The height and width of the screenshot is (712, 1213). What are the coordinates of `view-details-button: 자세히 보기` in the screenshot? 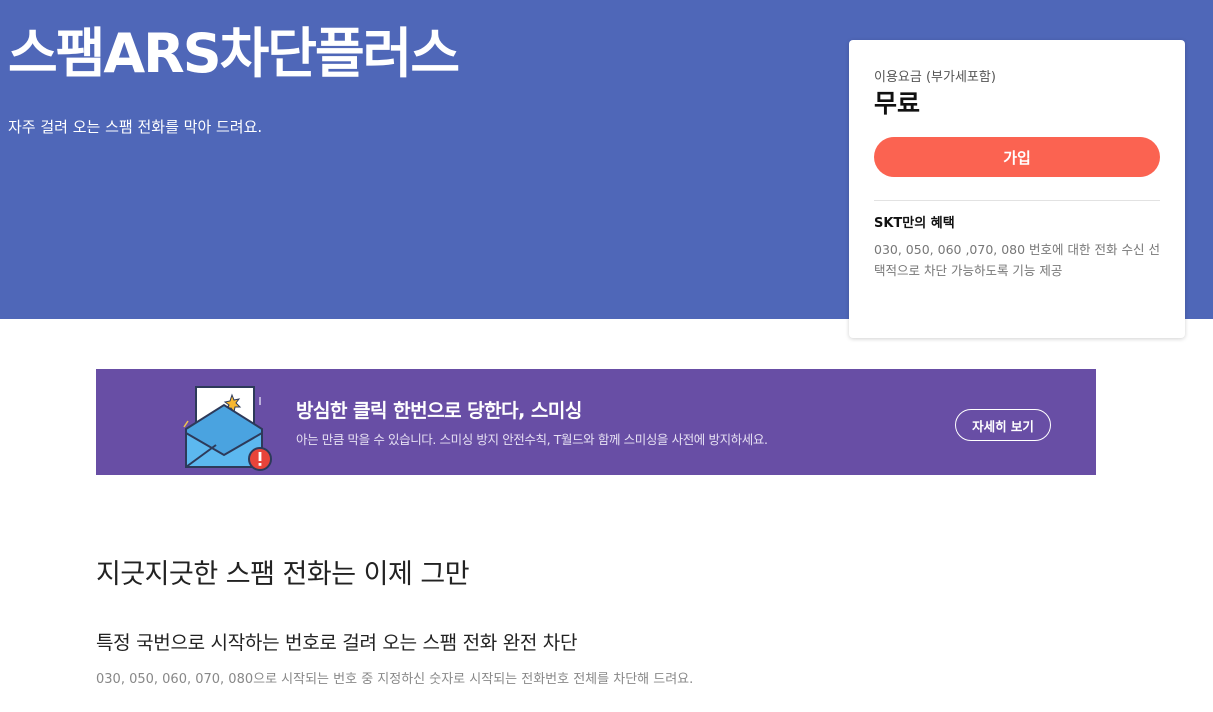 It's located at (1003, 425).